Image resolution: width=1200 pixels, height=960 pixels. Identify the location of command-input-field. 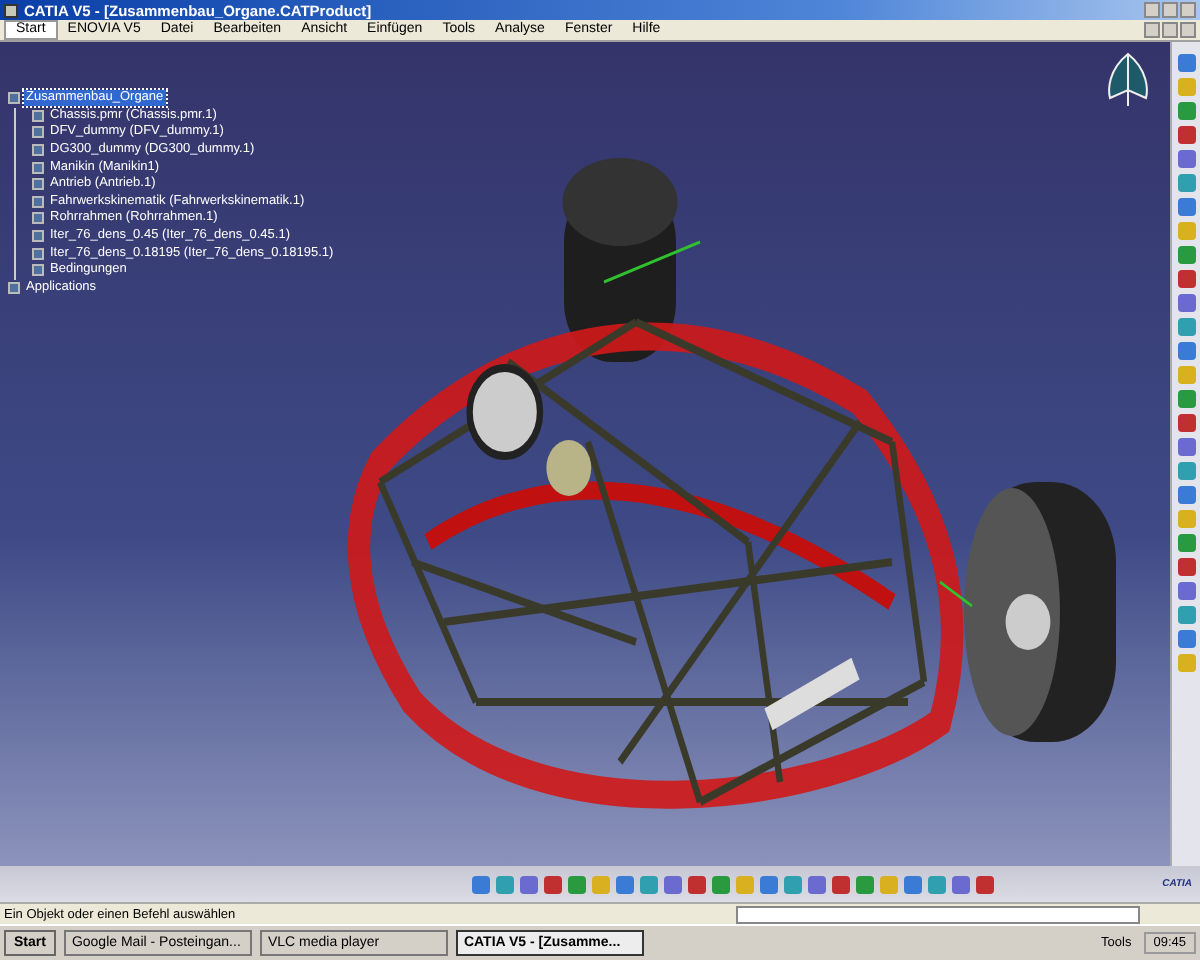
(938, 914).